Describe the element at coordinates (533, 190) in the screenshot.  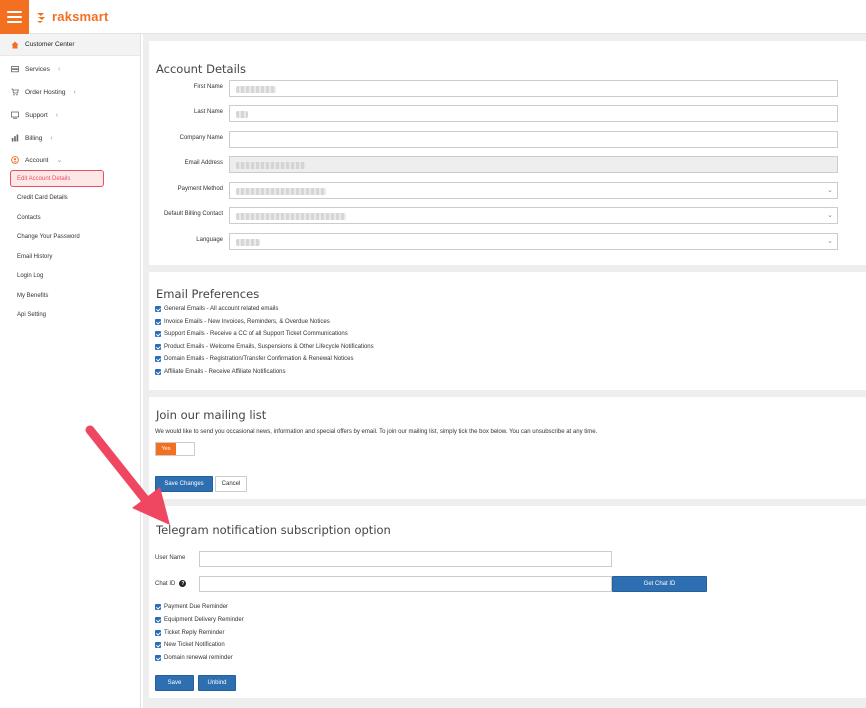
I see `payment-method-select: ⌄` at that location.